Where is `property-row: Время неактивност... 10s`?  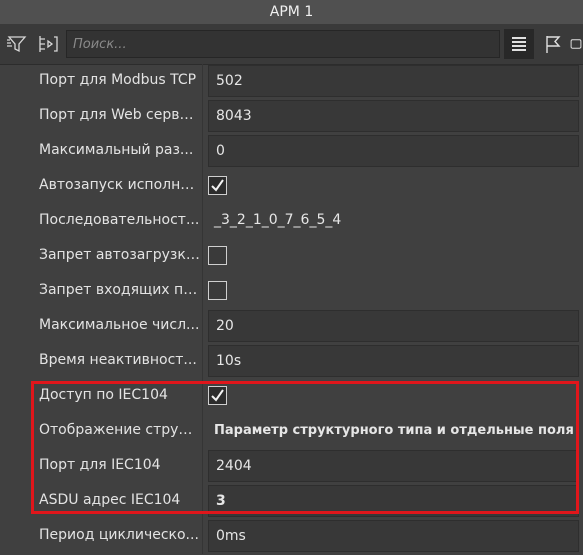
property-row: Время неактивност... 10s is located at coordinates (291, 361).